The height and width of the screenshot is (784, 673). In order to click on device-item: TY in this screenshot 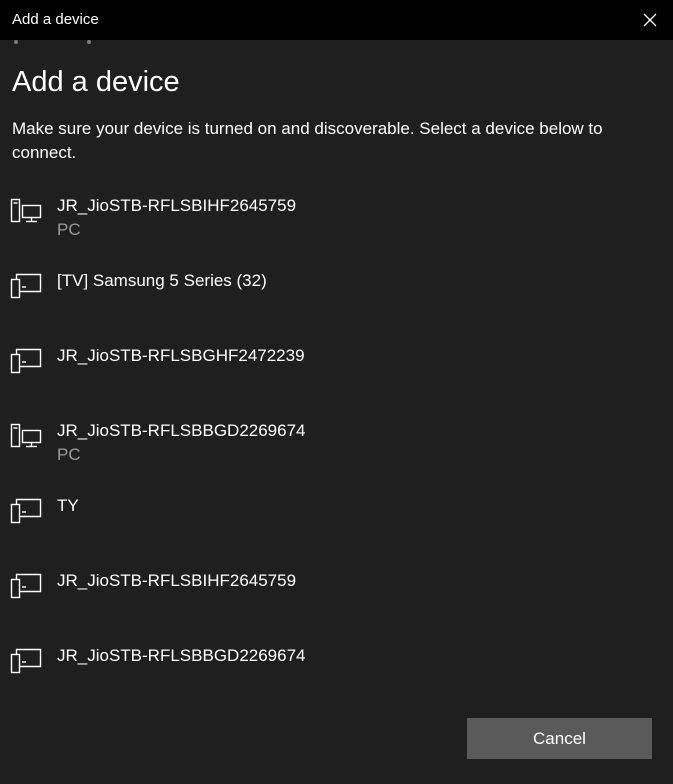, I will do `click(336, 527)`.